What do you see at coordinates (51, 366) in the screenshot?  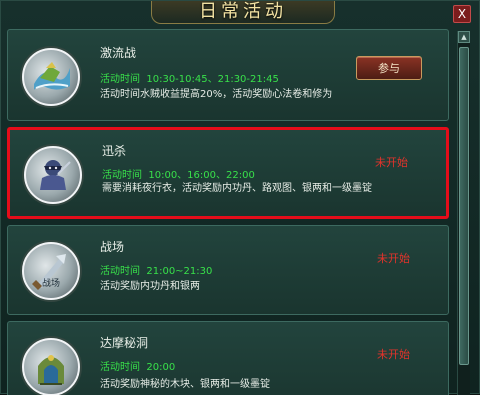 I see `damo-cave-icon` at bounding box center [51, 366].